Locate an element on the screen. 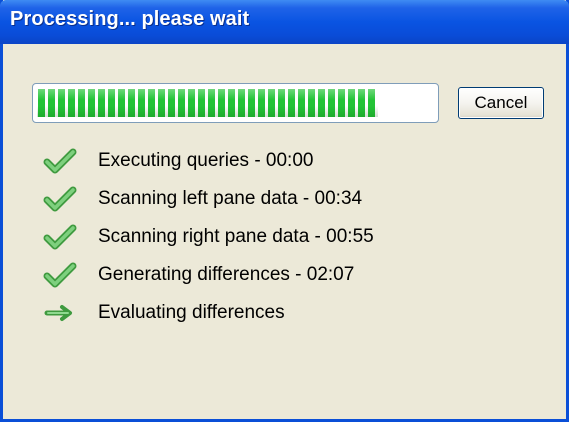 This screenshot has height=422, width=569. progress-fill is located at coordinates (208, 103).